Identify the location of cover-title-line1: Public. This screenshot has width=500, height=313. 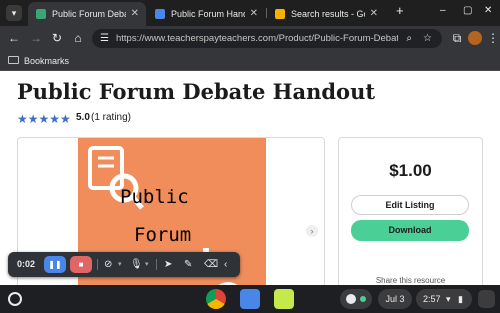
(154, 197).